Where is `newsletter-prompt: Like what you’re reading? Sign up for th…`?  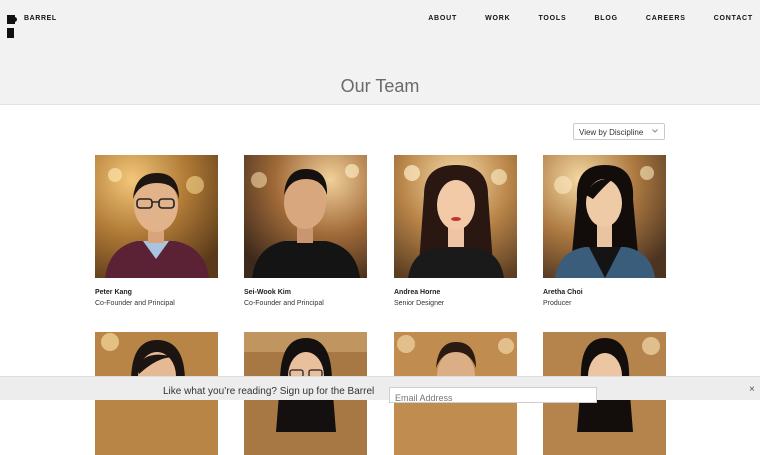
newsletter-prompt: Like what you’re reading? Sign up for th… is located at coordinates (269, 391).